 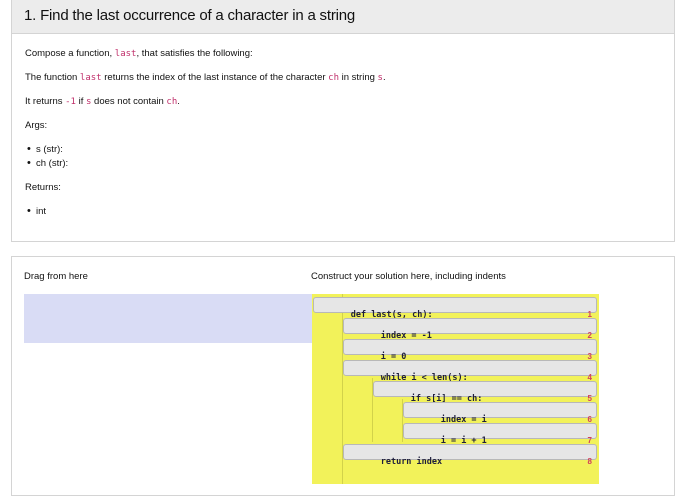 What do you see at coordinates (70, 53) in the screenshot?
I see `compose-prefix: Compose a function,` at bounding box center [70, 53].